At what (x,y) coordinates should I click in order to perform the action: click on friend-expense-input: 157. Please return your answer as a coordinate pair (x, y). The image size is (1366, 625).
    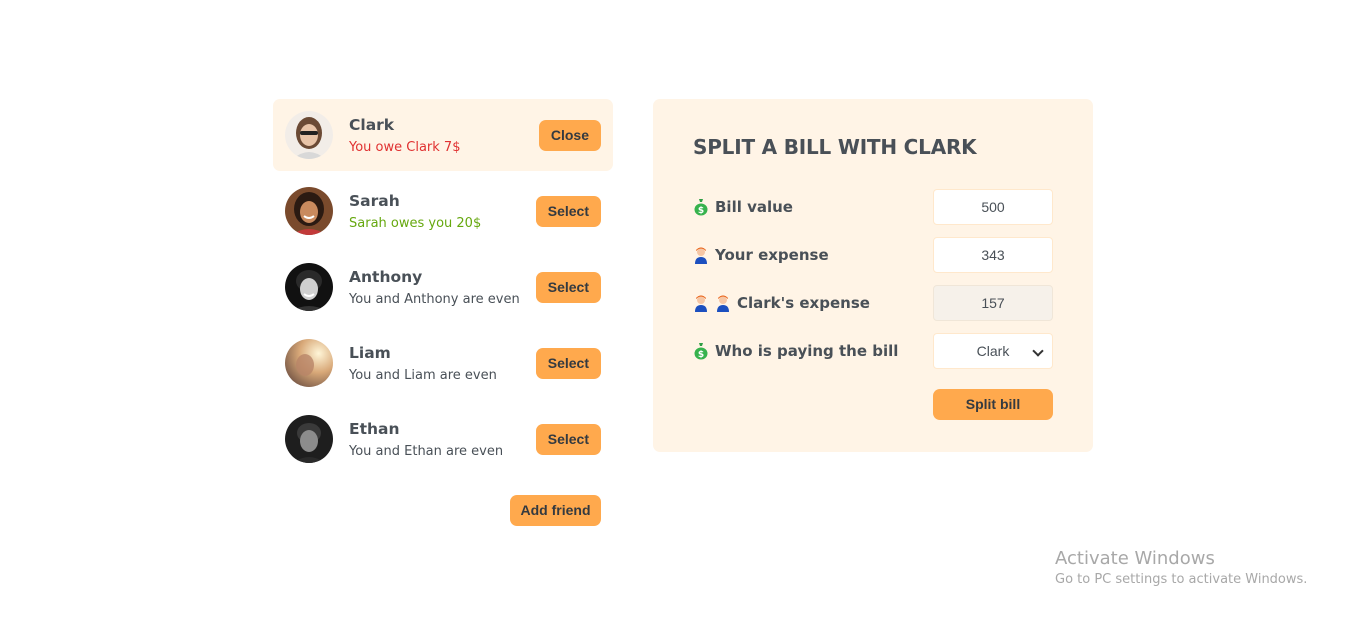
    Looking at the image, I should click on (993, 303).